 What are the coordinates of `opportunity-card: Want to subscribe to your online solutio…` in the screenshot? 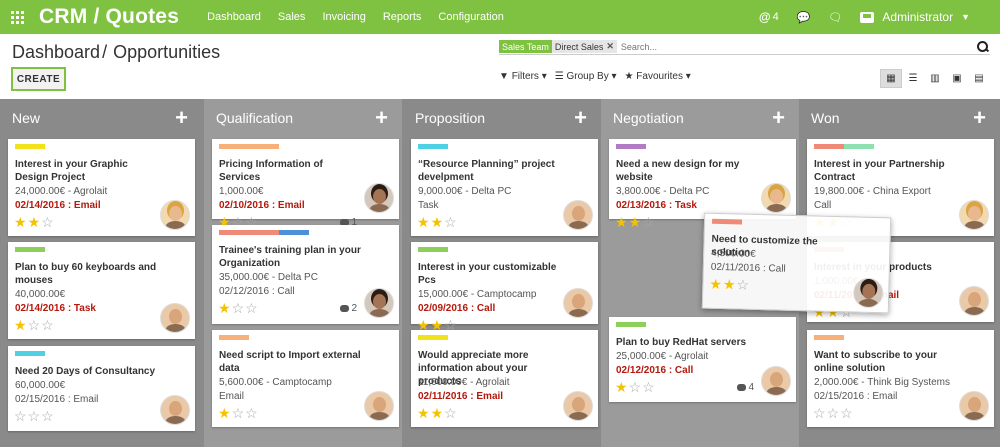 It's located at (900, 378).